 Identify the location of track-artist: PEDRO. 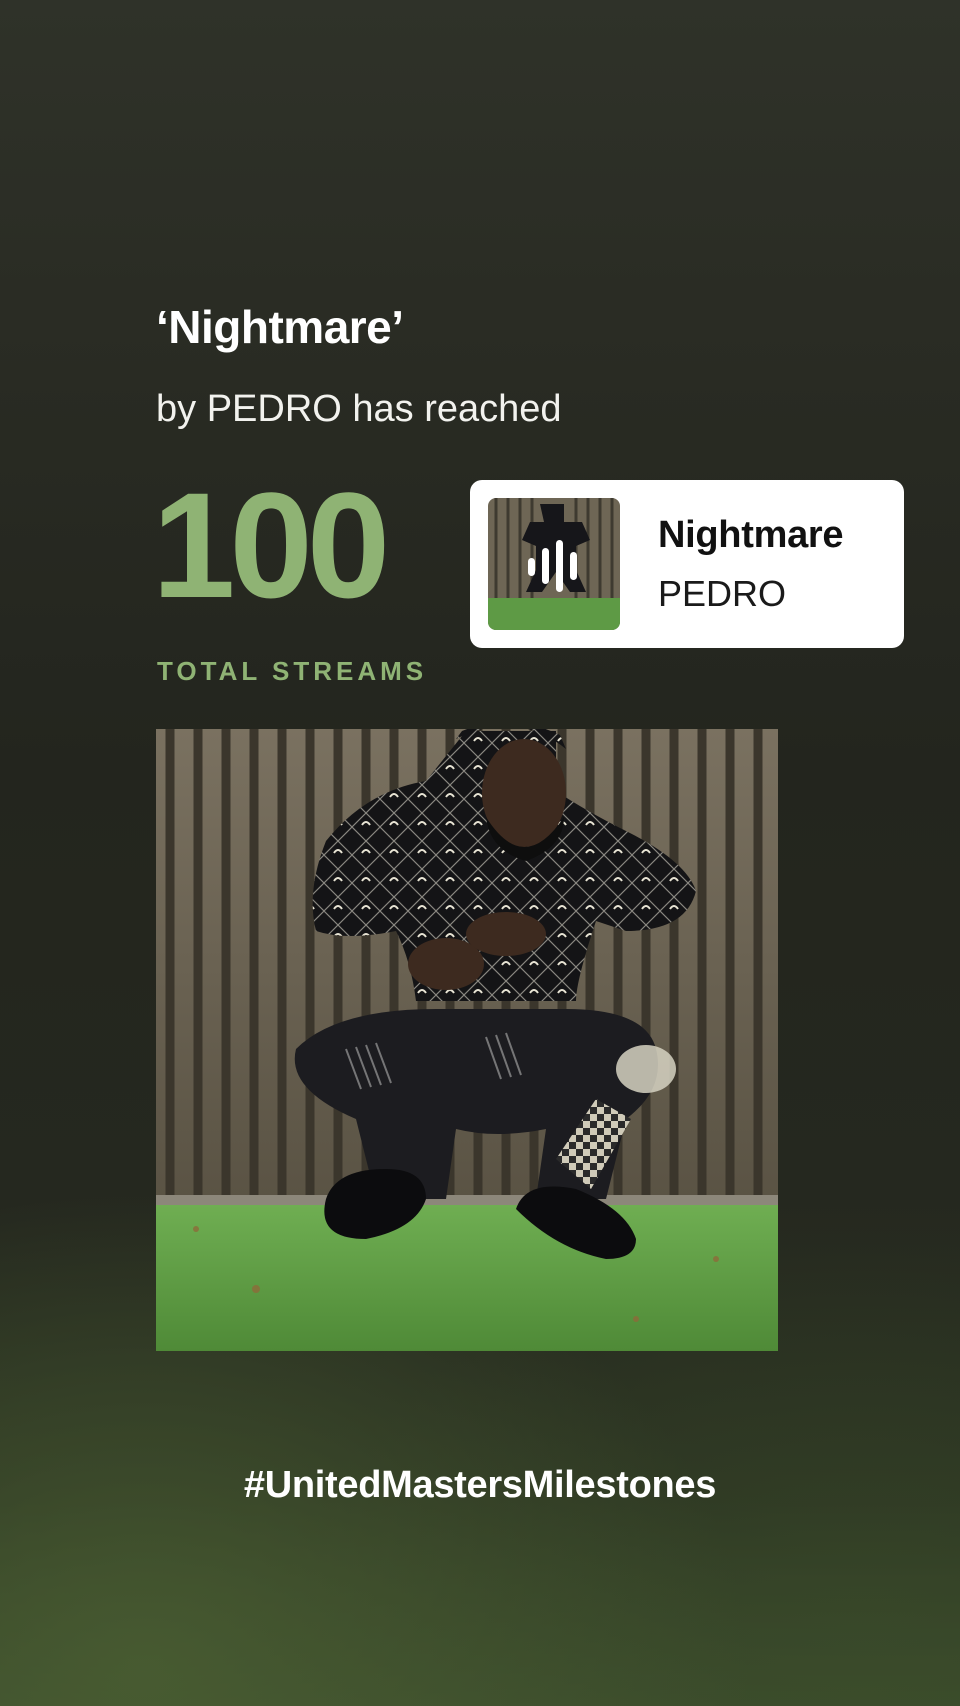
(722, 593).